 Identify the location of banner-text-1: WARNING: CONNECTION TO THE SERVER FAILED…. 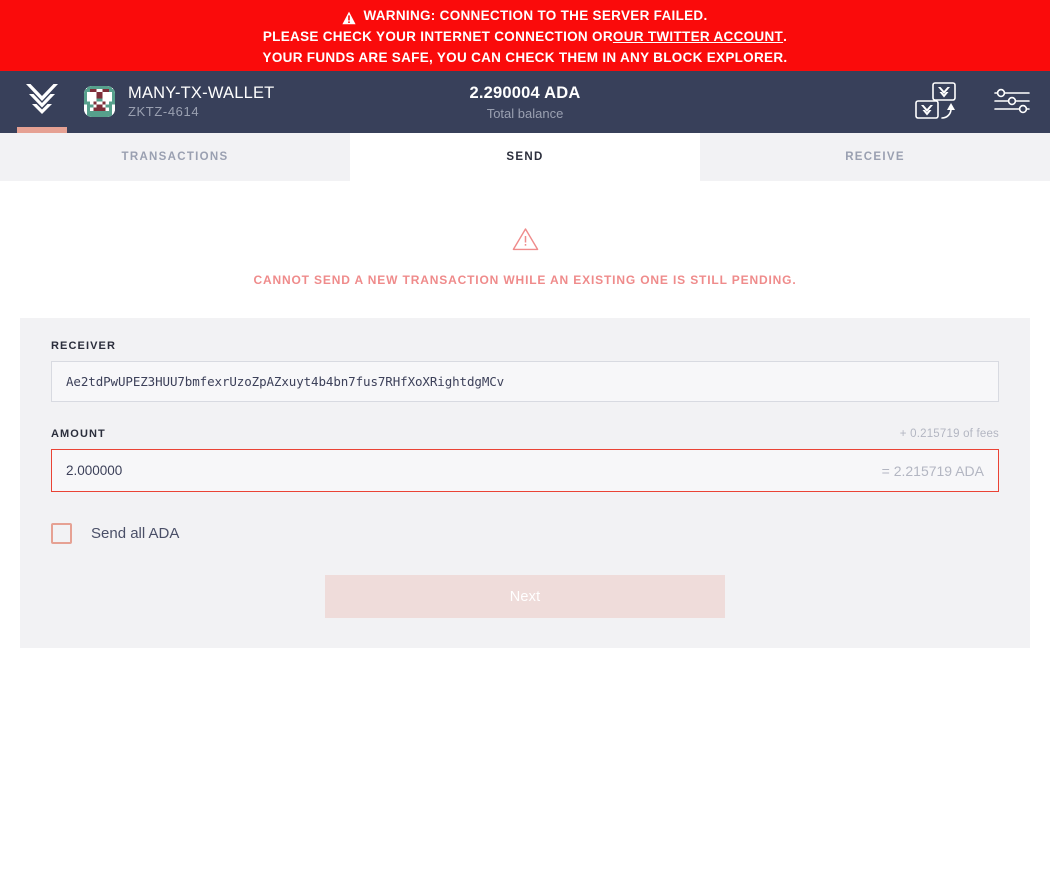
(535, 15).